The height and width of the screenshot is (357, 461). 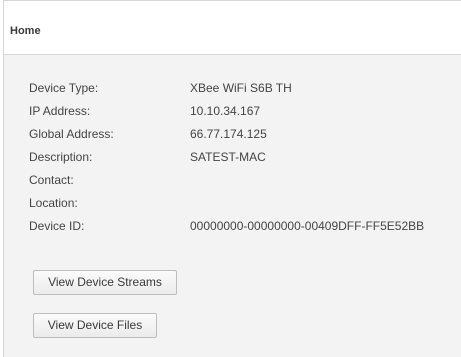 What do you see at coordinates (228, 133) in the screenshot?
I see `global-address-value: 66.77.174.125` at bounding box center [228, 133].